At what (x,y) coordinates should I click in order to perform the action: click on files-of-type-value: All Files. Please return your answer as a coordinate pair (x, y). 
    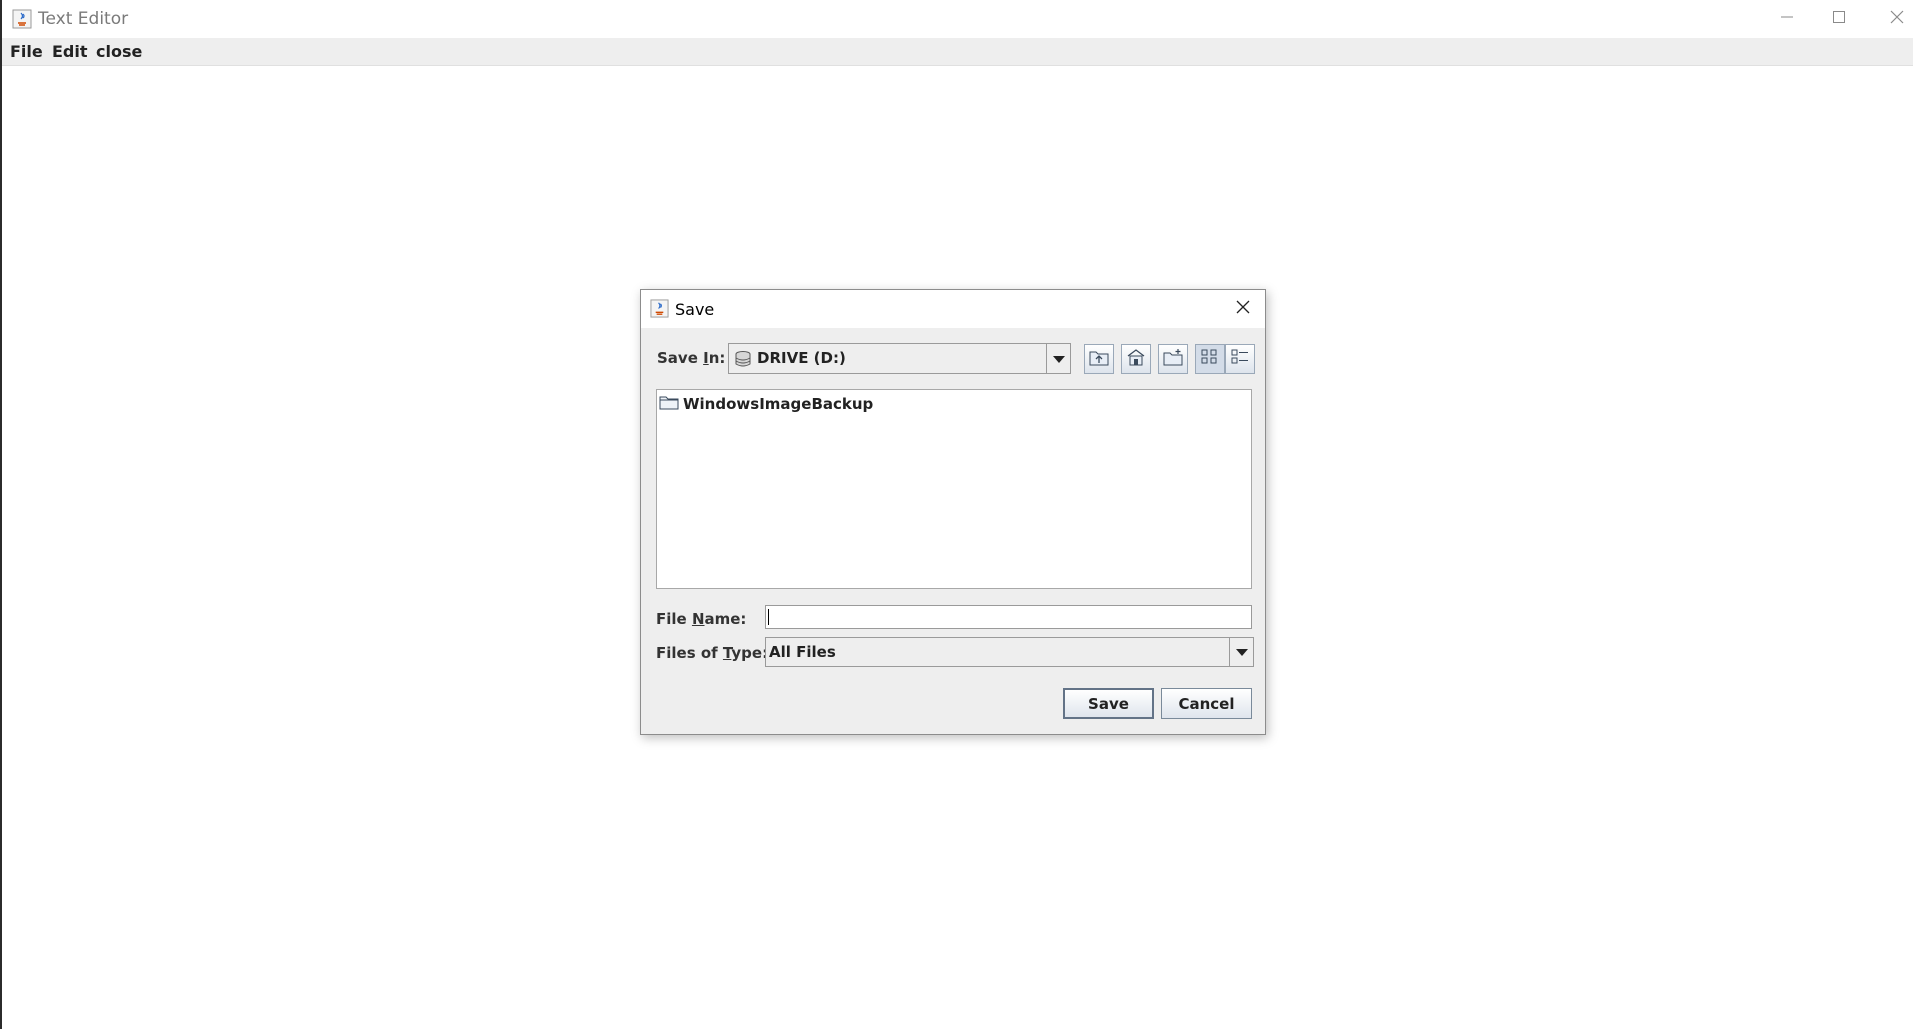
    Looking at the image, I should click on (802, 652).